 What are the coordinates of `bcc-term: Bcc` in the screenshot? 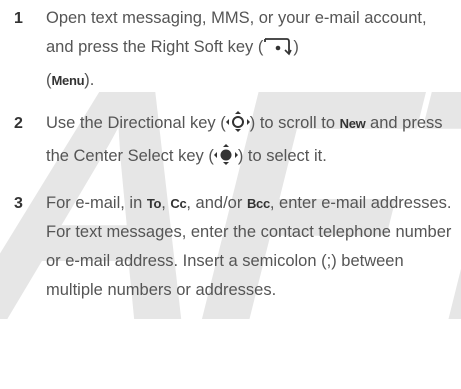 It's located at (258, 203).